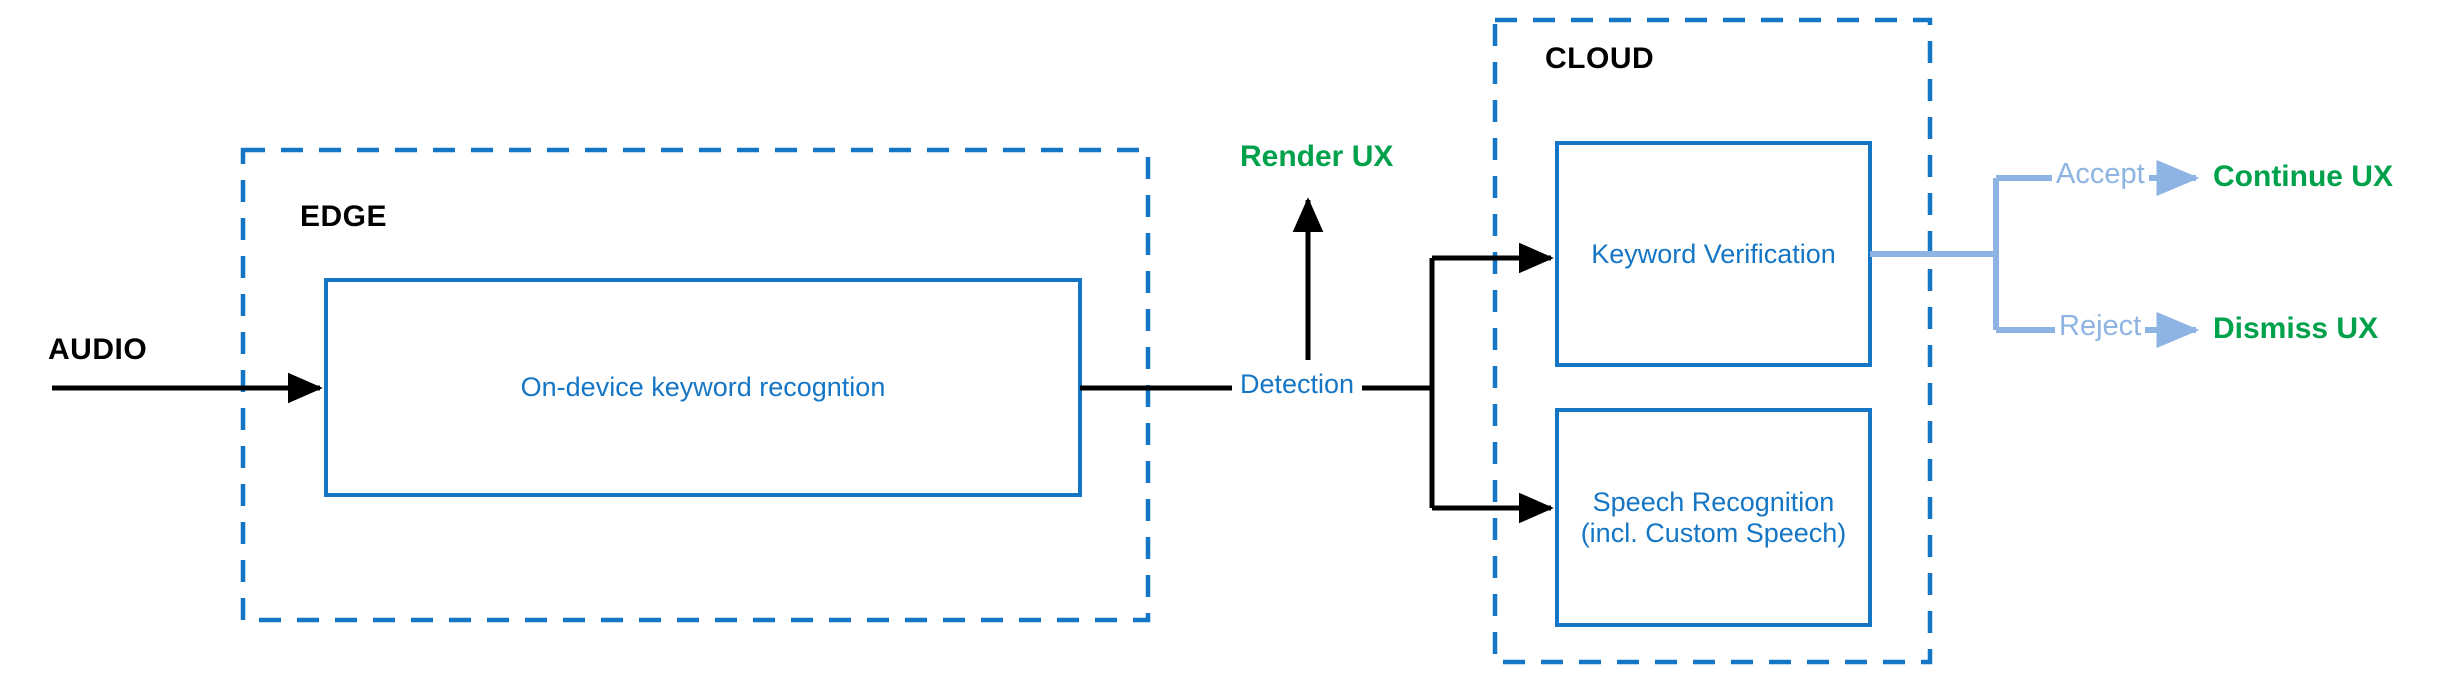 The height and width of the screenshot is (698, 2442). Describe the element at coordinates (1317, 156) in the screenshot. I see `outcome-render-ux: Render UX` at that location.